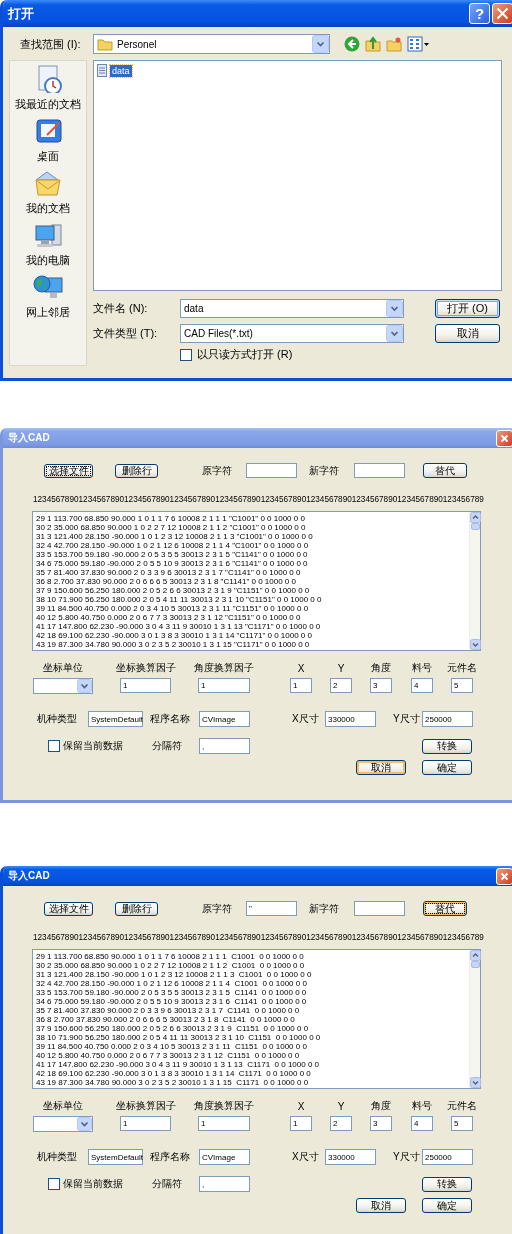  Describe the element at coordinates (48, 195) in the screenshot. I see `places-item: 我的文档` at that location.